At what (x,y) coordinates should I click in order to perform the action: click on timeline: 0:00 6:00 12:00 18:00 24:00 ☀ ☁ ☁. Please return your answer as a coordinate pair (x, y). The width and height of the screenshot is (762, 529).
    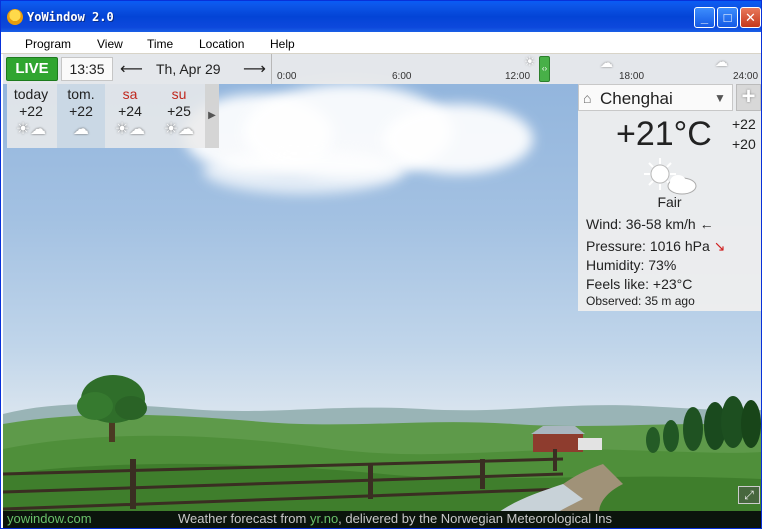
    Looking at the image, I should click on (516, 69).